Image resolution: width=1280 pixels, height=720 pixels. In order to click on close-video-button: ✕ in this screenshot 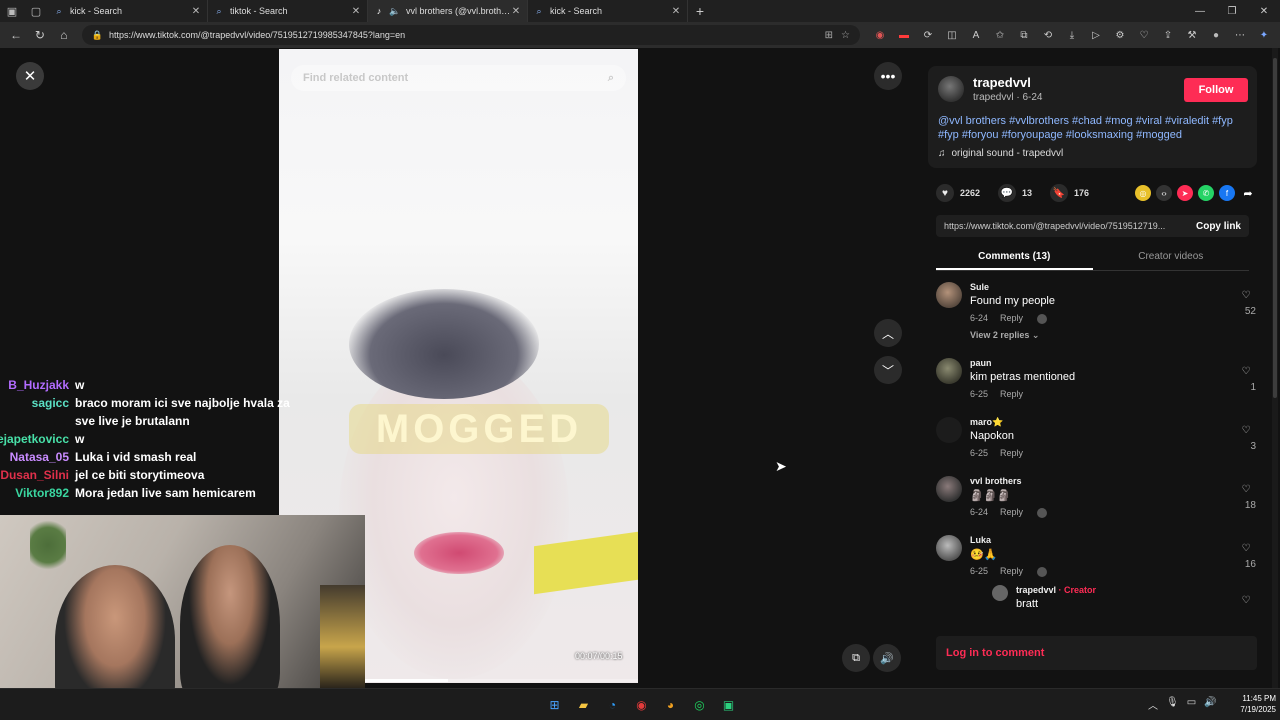, I will do `click(30, 76)`.